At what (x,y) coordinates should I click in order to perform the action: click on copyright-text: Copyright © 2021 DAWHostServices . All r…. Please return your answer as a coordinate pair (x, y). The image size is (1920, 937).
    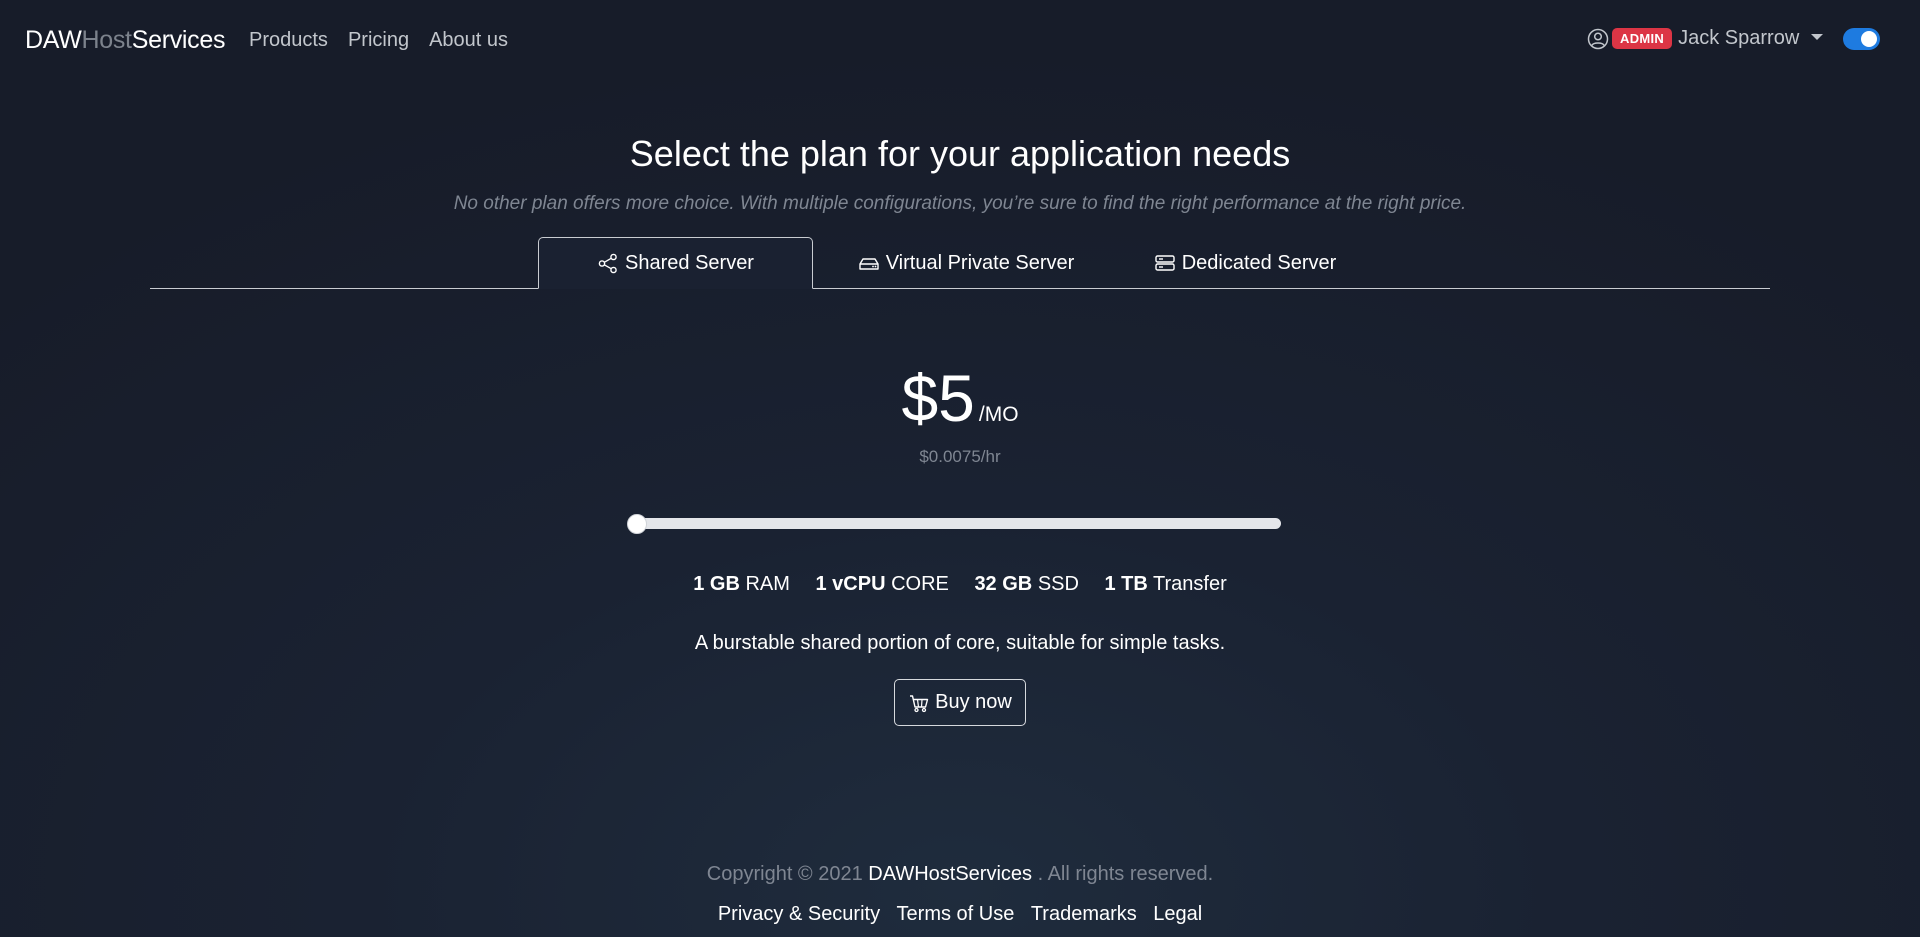
    Looking at the image, I should click on (960, 874).